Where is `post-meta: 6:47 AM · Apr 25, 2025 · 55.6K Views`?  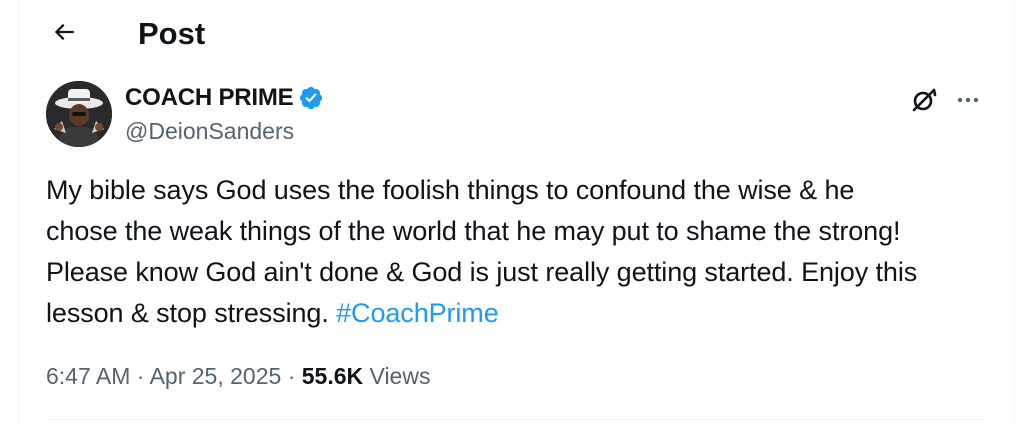 post-meta: 6:47 AM · Apr 25, 2025 · 55.6K Views is located at coordinates (238, 376).